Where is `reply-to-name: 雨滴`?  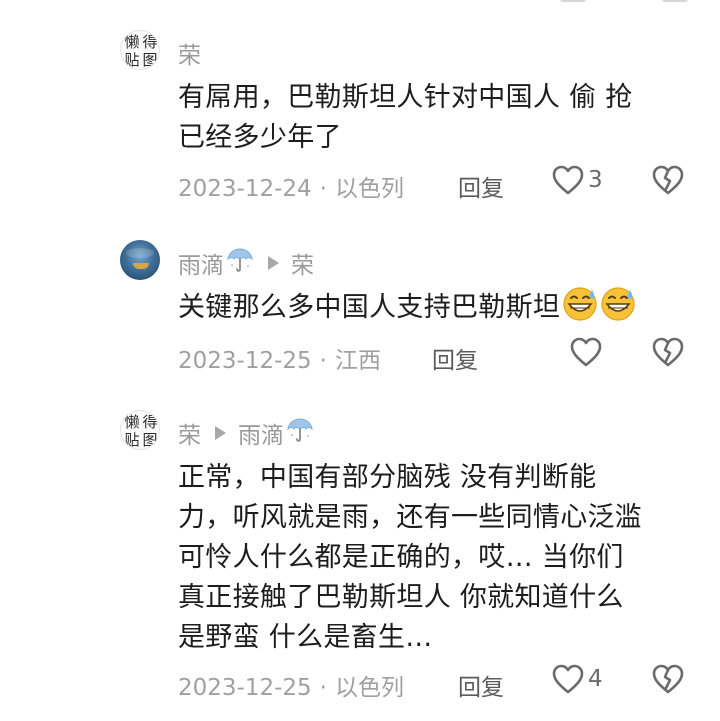
reply-to-name: 雨滴 is located at coordinates (261, 433).